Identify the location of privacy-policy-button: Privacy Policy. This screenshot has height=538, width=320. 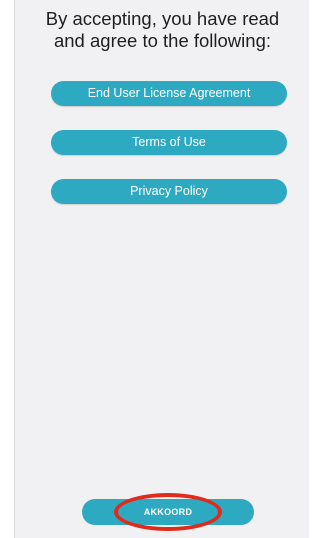
(169, 191).